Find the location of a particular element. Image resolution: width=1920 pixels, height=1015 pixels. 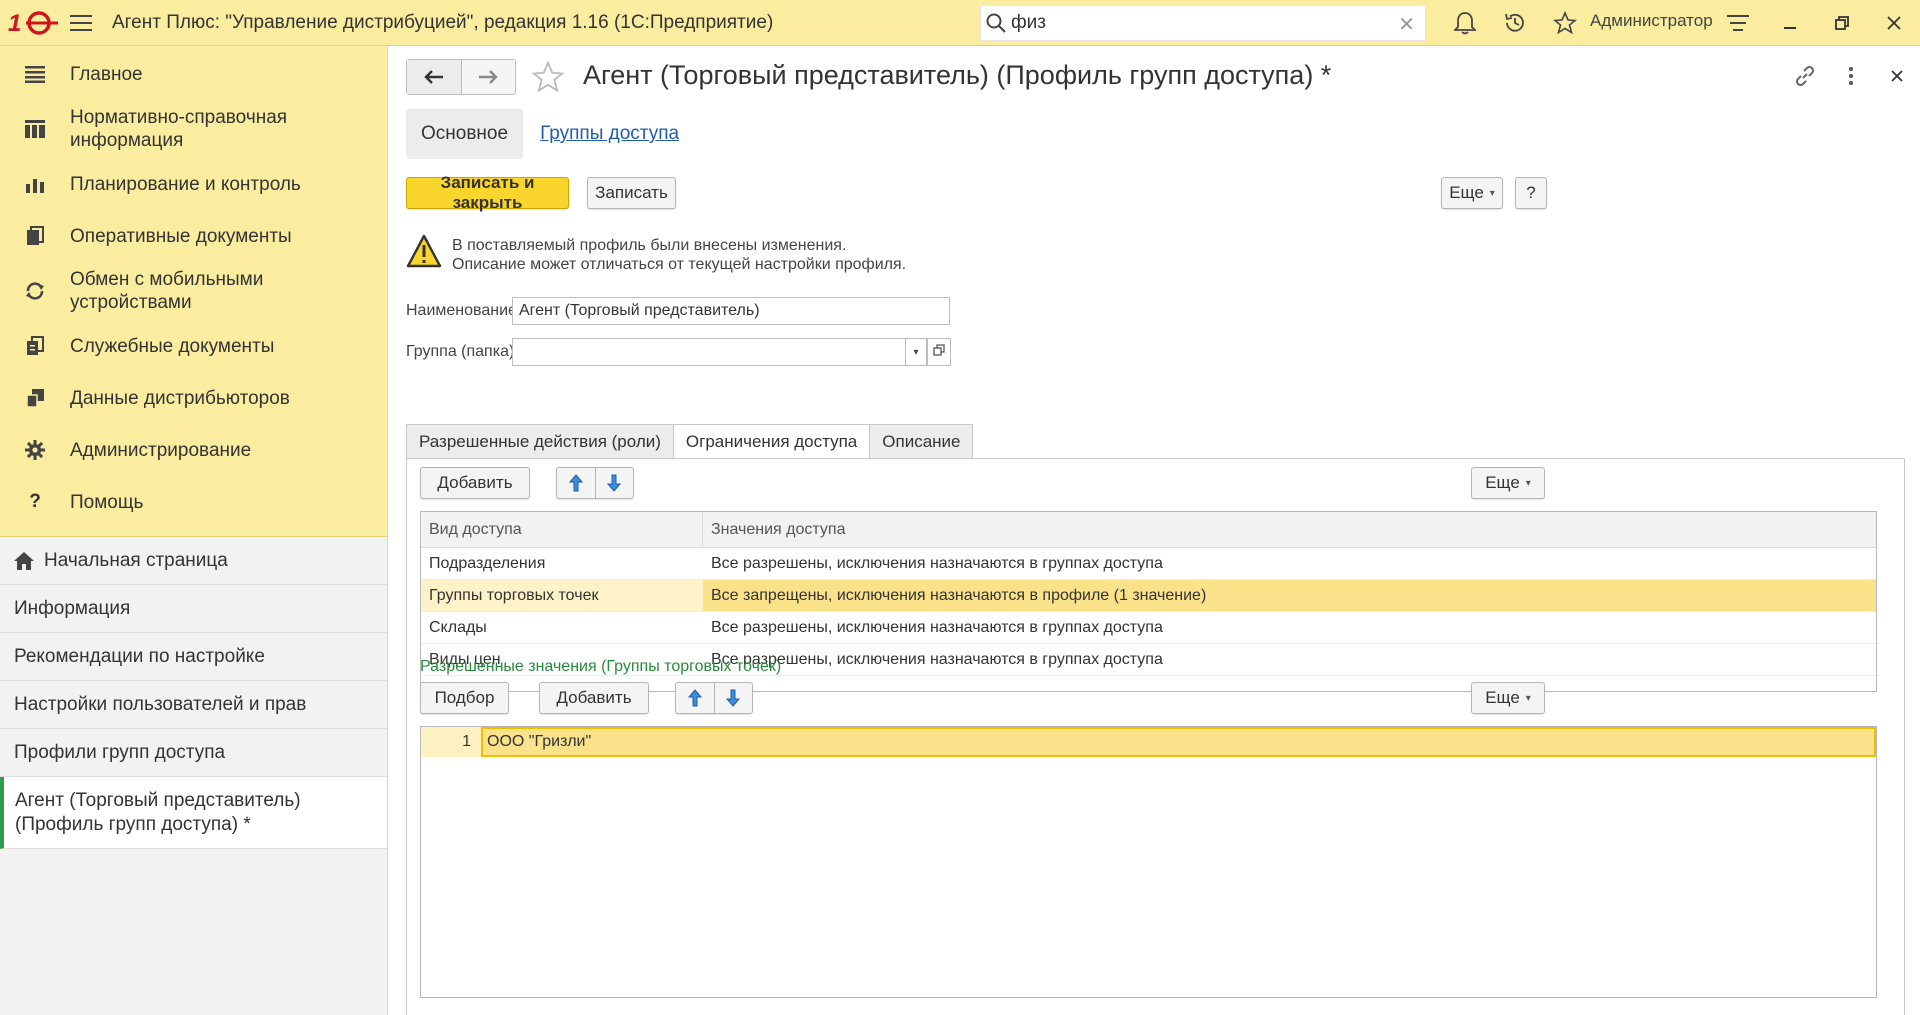

close-form-icon is located at coordinates (1897, 76).